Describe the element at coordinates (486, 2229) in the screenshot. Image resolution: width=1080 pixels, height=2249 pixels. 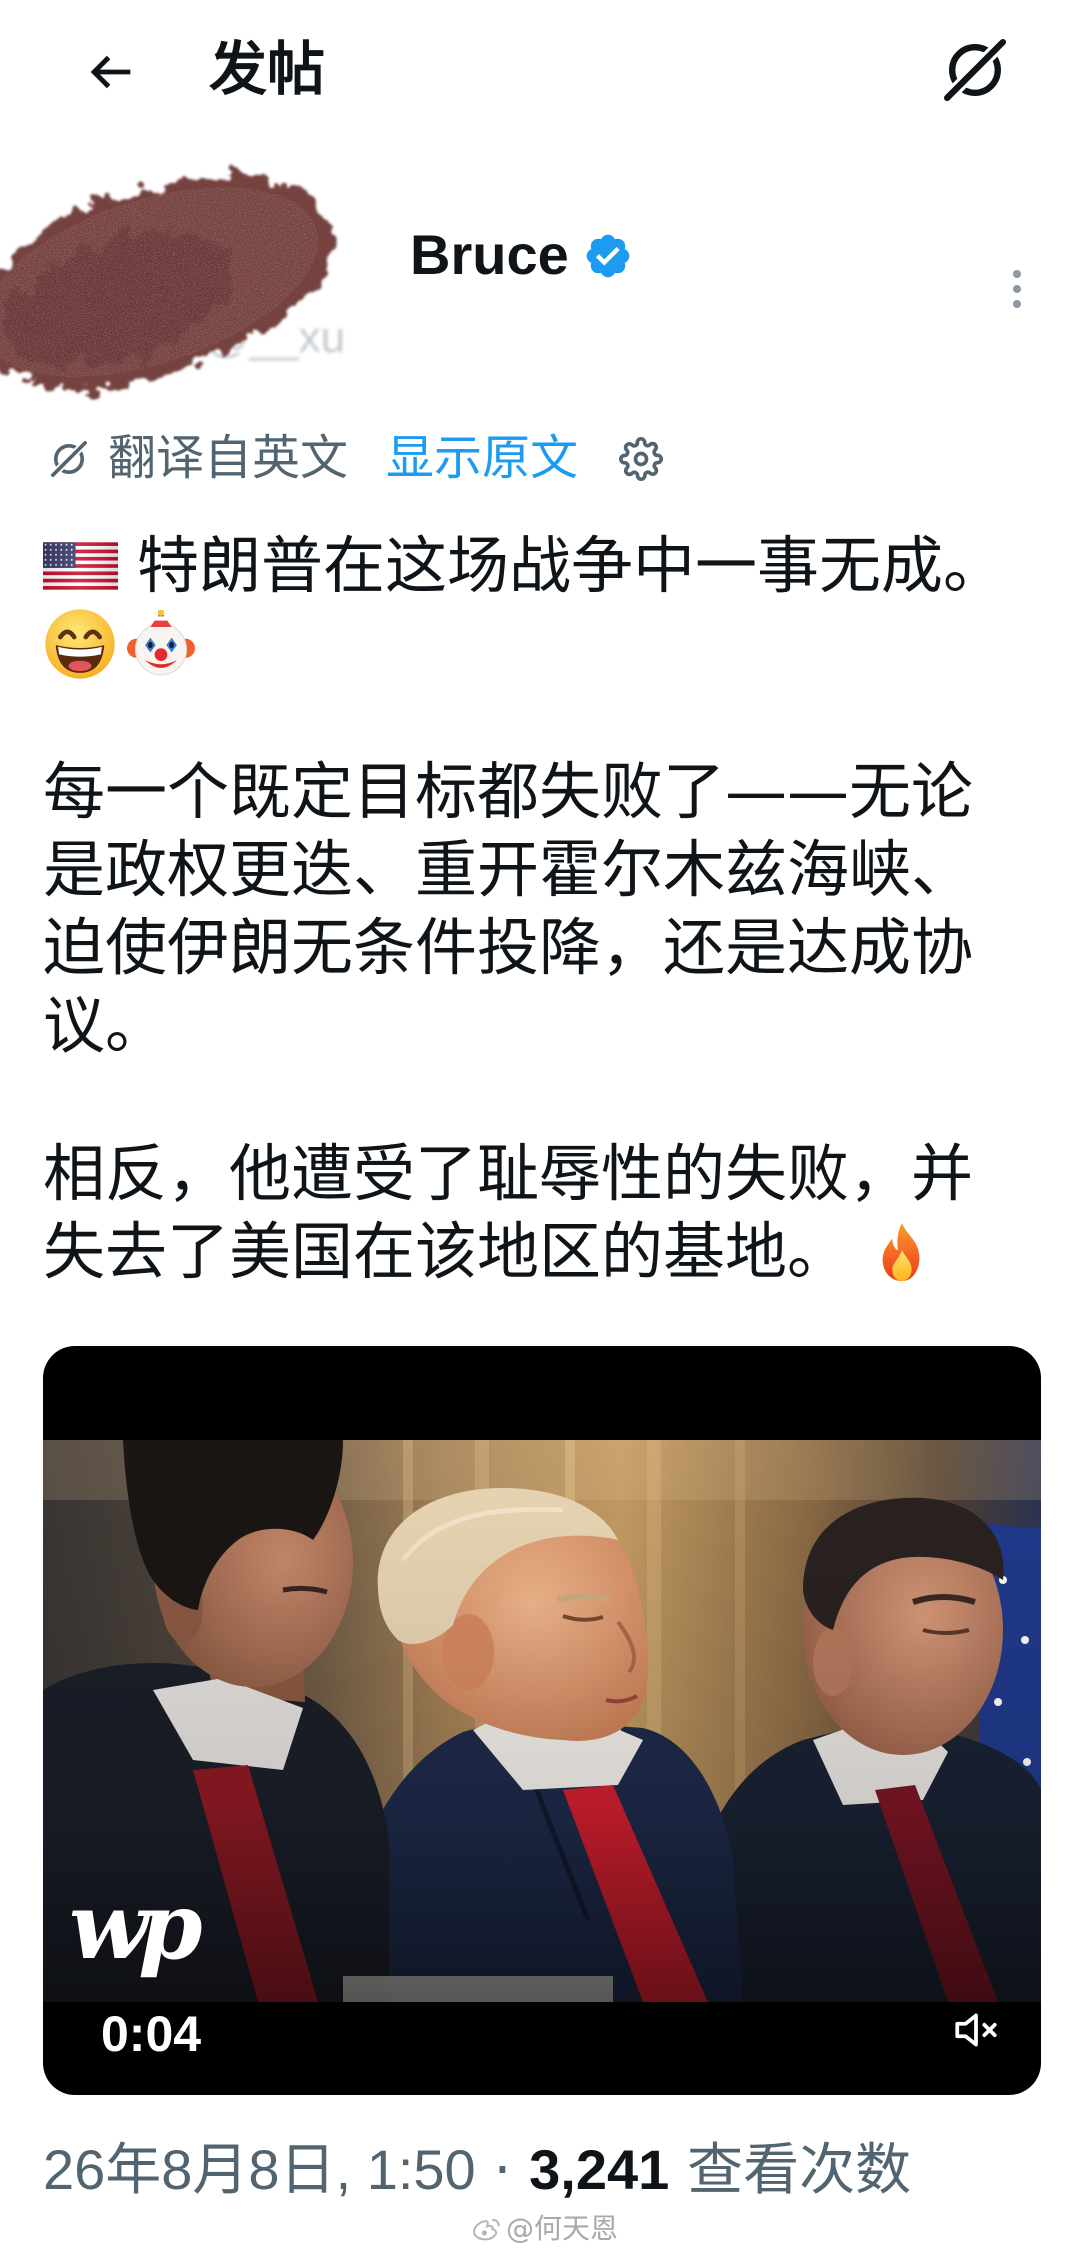
I see `weibo-icon` at that location.